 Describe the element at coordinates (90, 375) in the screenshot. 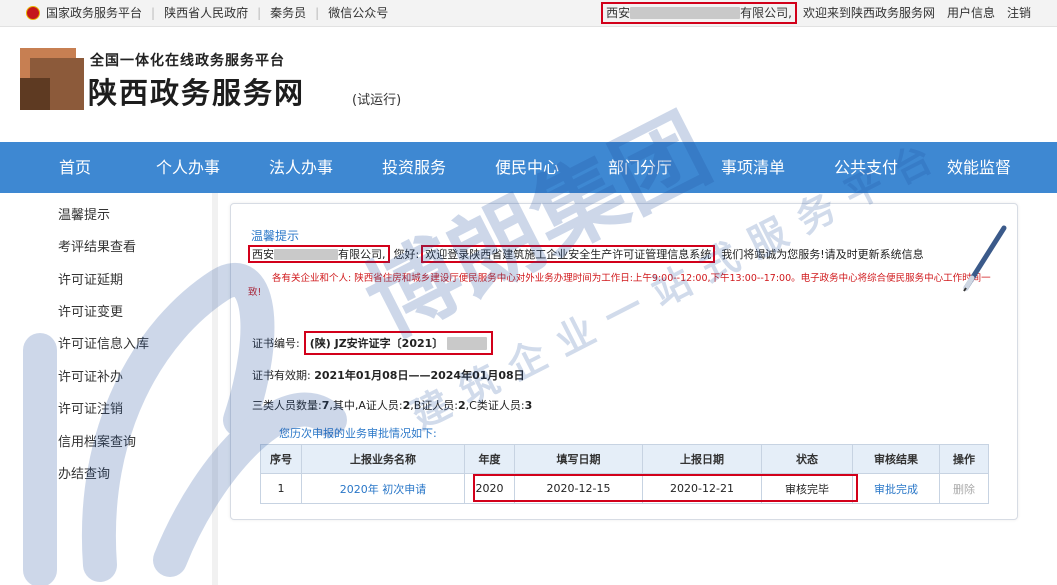

I see `sidebar-item-license-reissue: 许可证补办` at that location.